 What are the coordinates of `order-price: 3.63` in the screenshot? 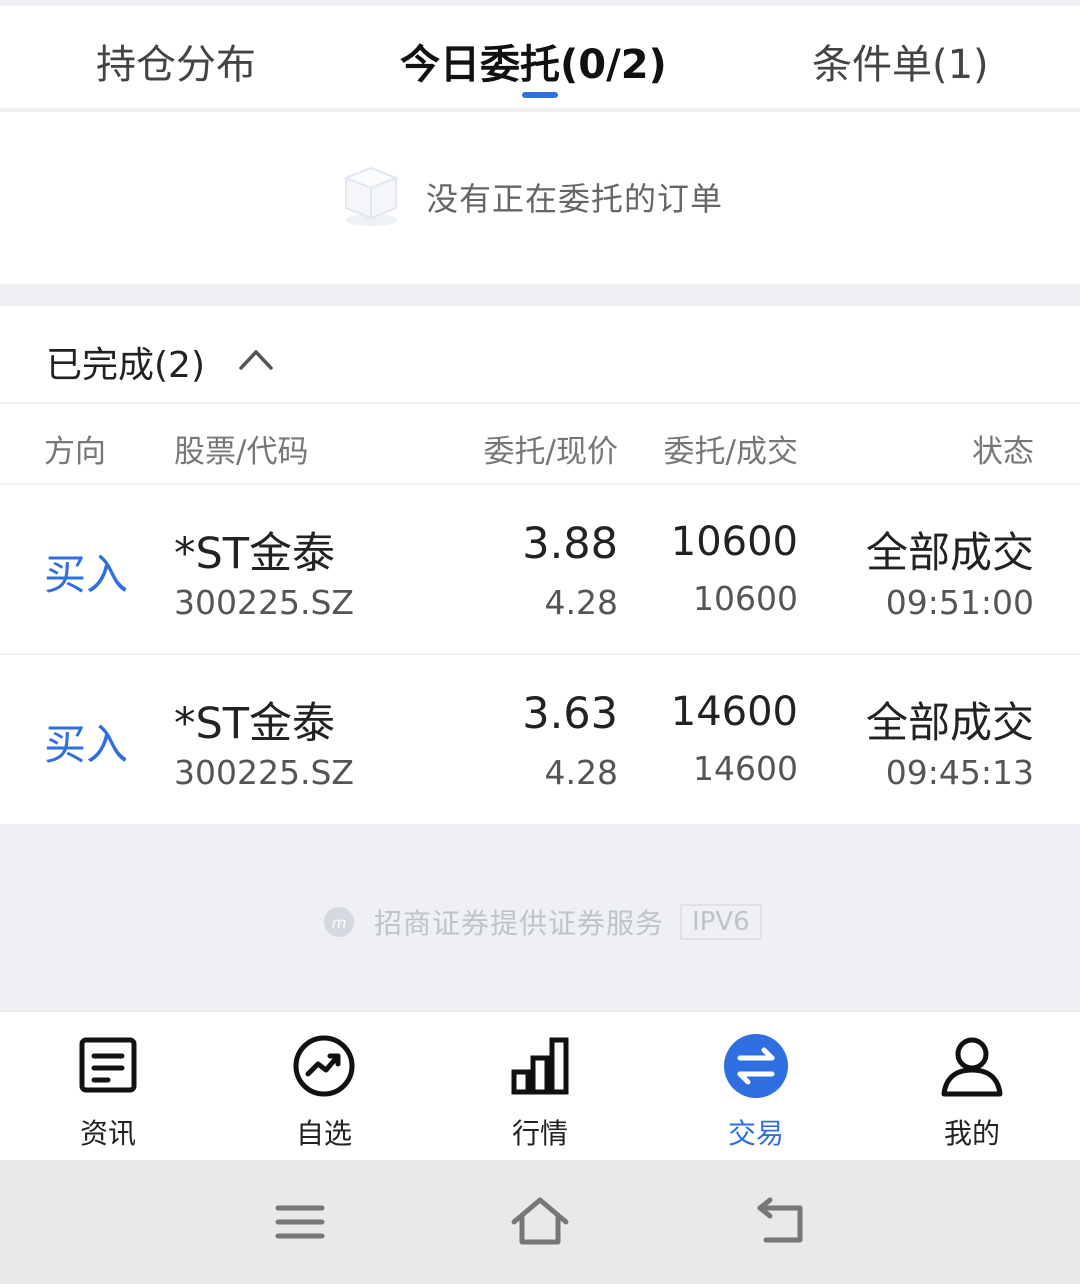 It's located at (570, 714).